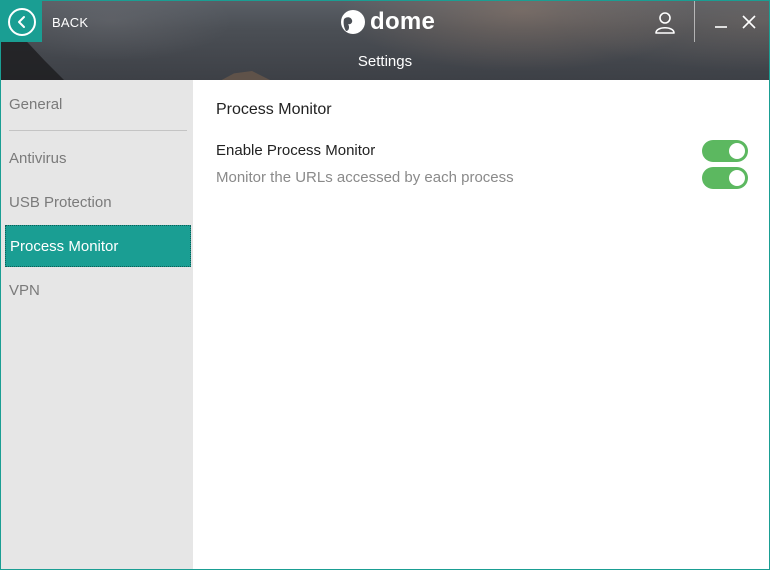 The height and width of the screenshot is (570, 770). What do you see at coordinates (725, 151) in the screenshot?
I see `enable-process-monitor-toggle` at bounding box center [725, 151].